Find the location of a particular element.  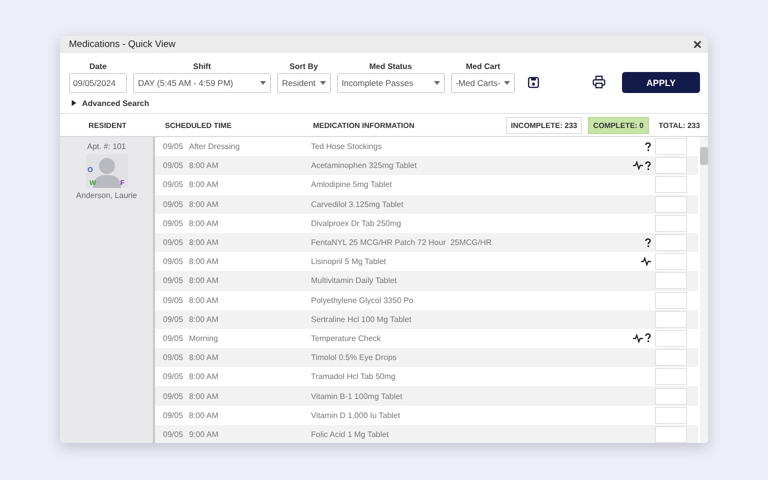

medication-name: Vitamin D 1,000 Iu Tablet is located at coordinates (481, 415).